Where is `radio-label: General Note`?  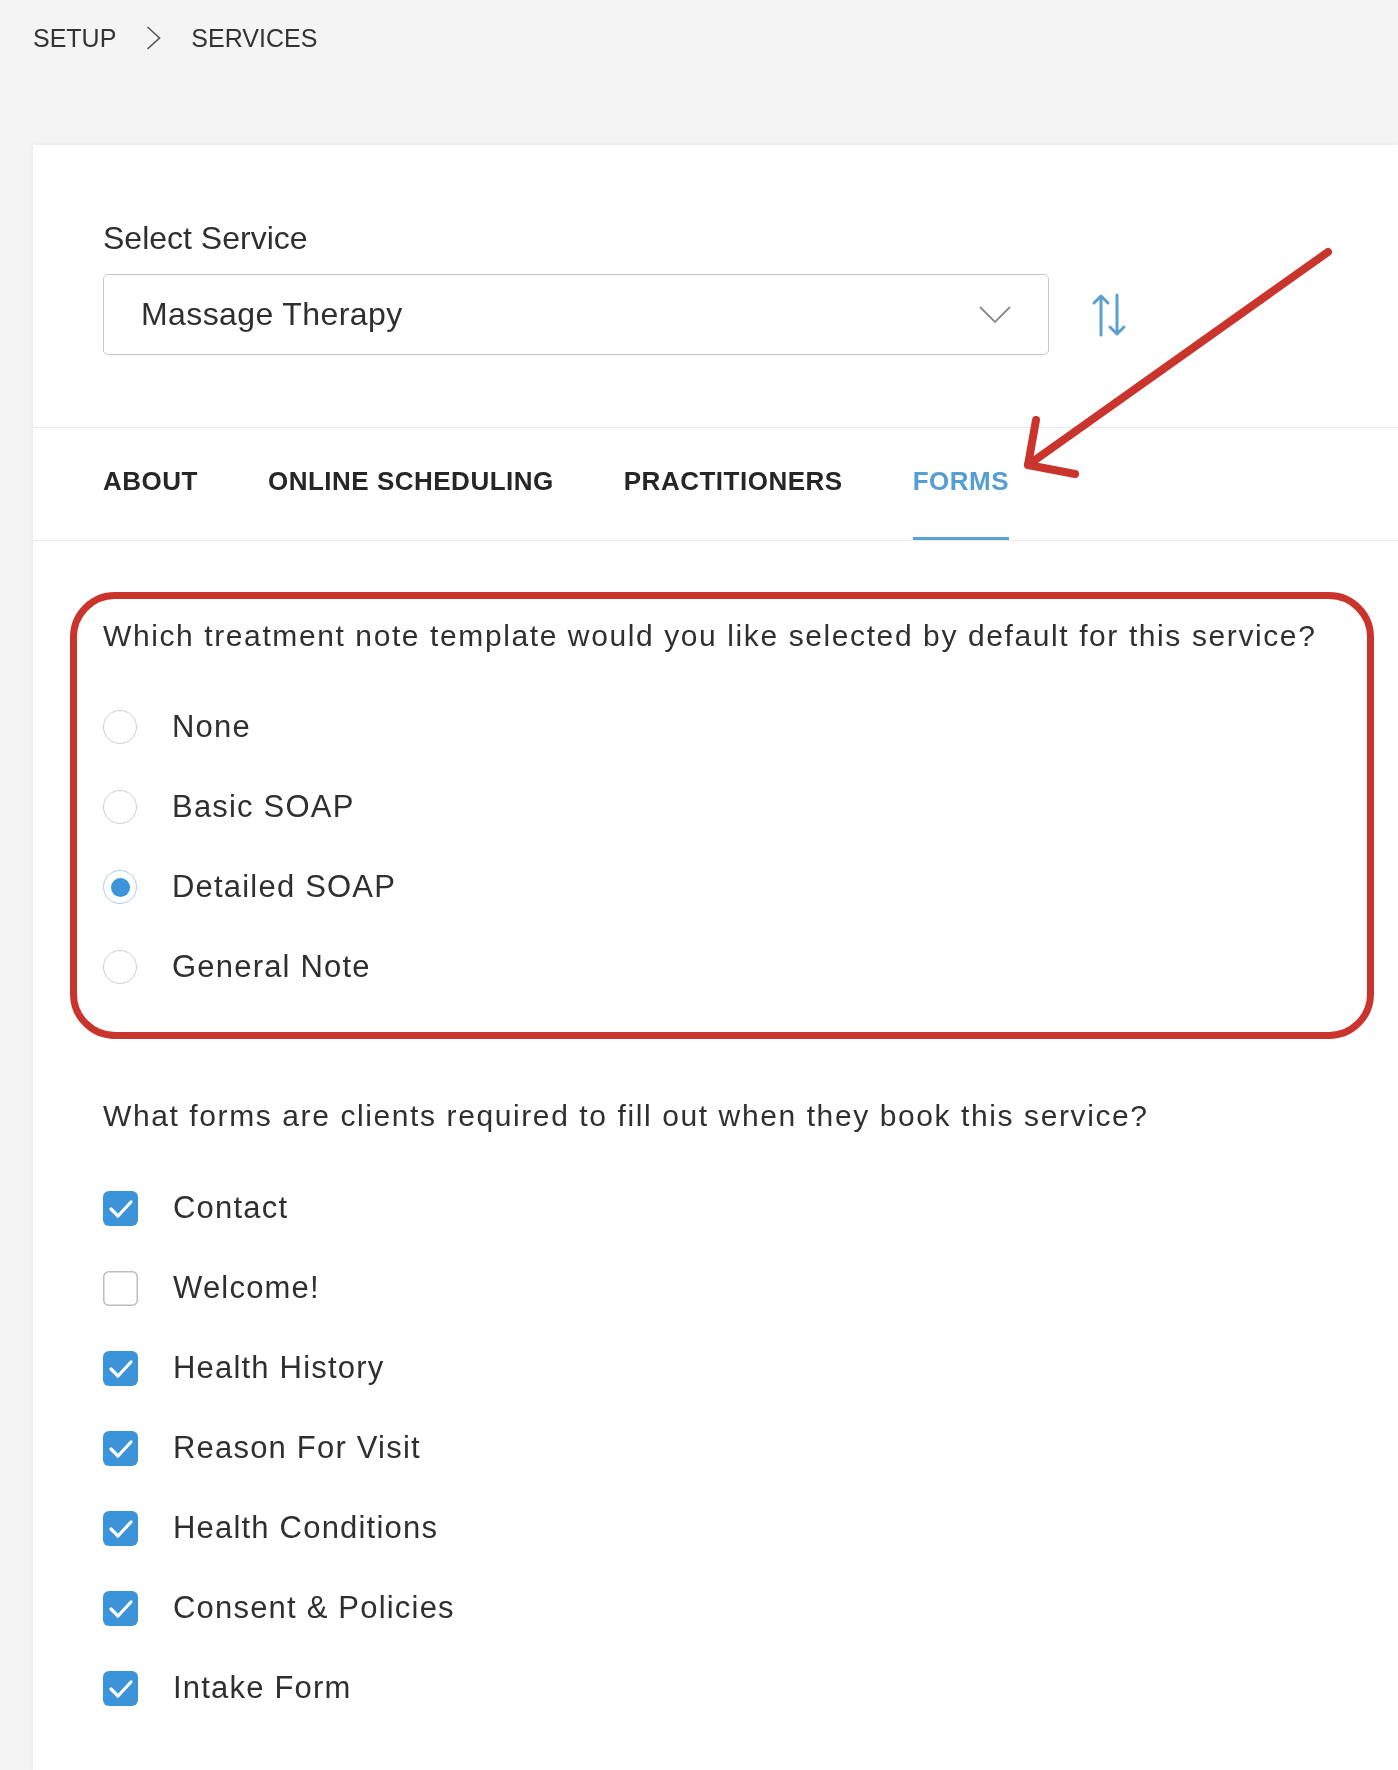
radio-label: General Note is located at coordinates (271, 967).